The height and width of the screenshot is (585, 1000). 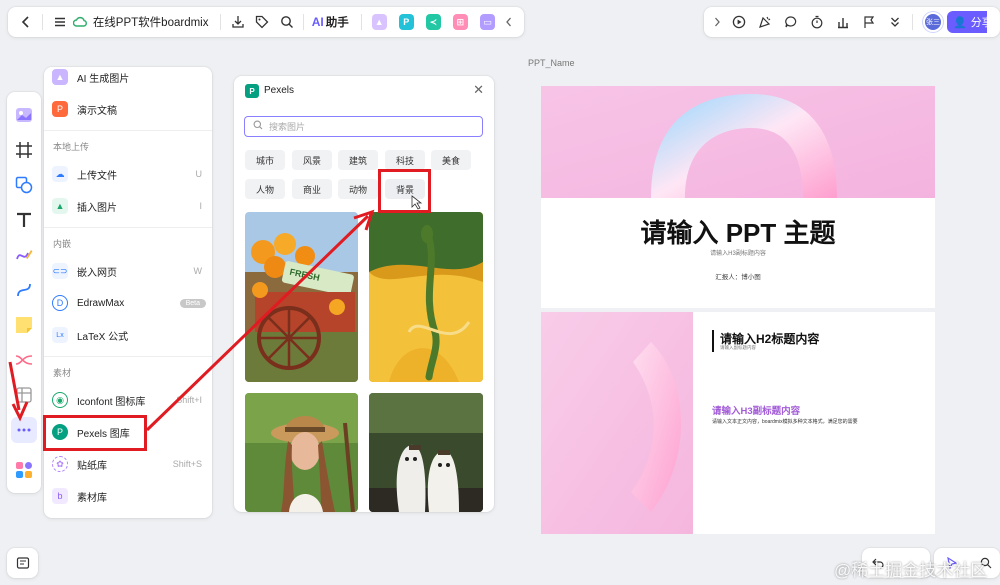 I want to click on annotation-arrow-diagonal, so click(x=257, y=323).